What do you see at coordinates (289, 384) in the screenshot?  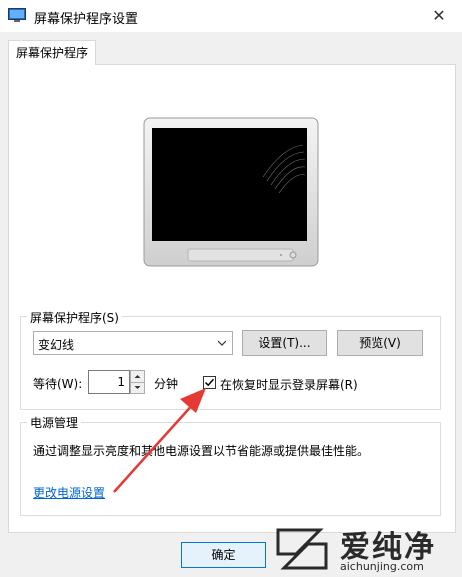 I see `resume-logon-label: 在恢复时显示登录屏幕(R)` at bounding box center [289, 384].